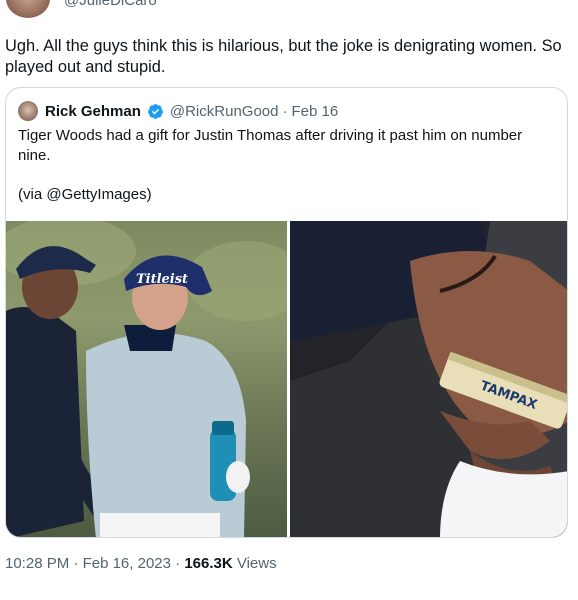 The image size is (578, 600). What do you see at coordinates (28, 9) in the screenshot?
I see `author-avatar` at bounding box center [28, 9].